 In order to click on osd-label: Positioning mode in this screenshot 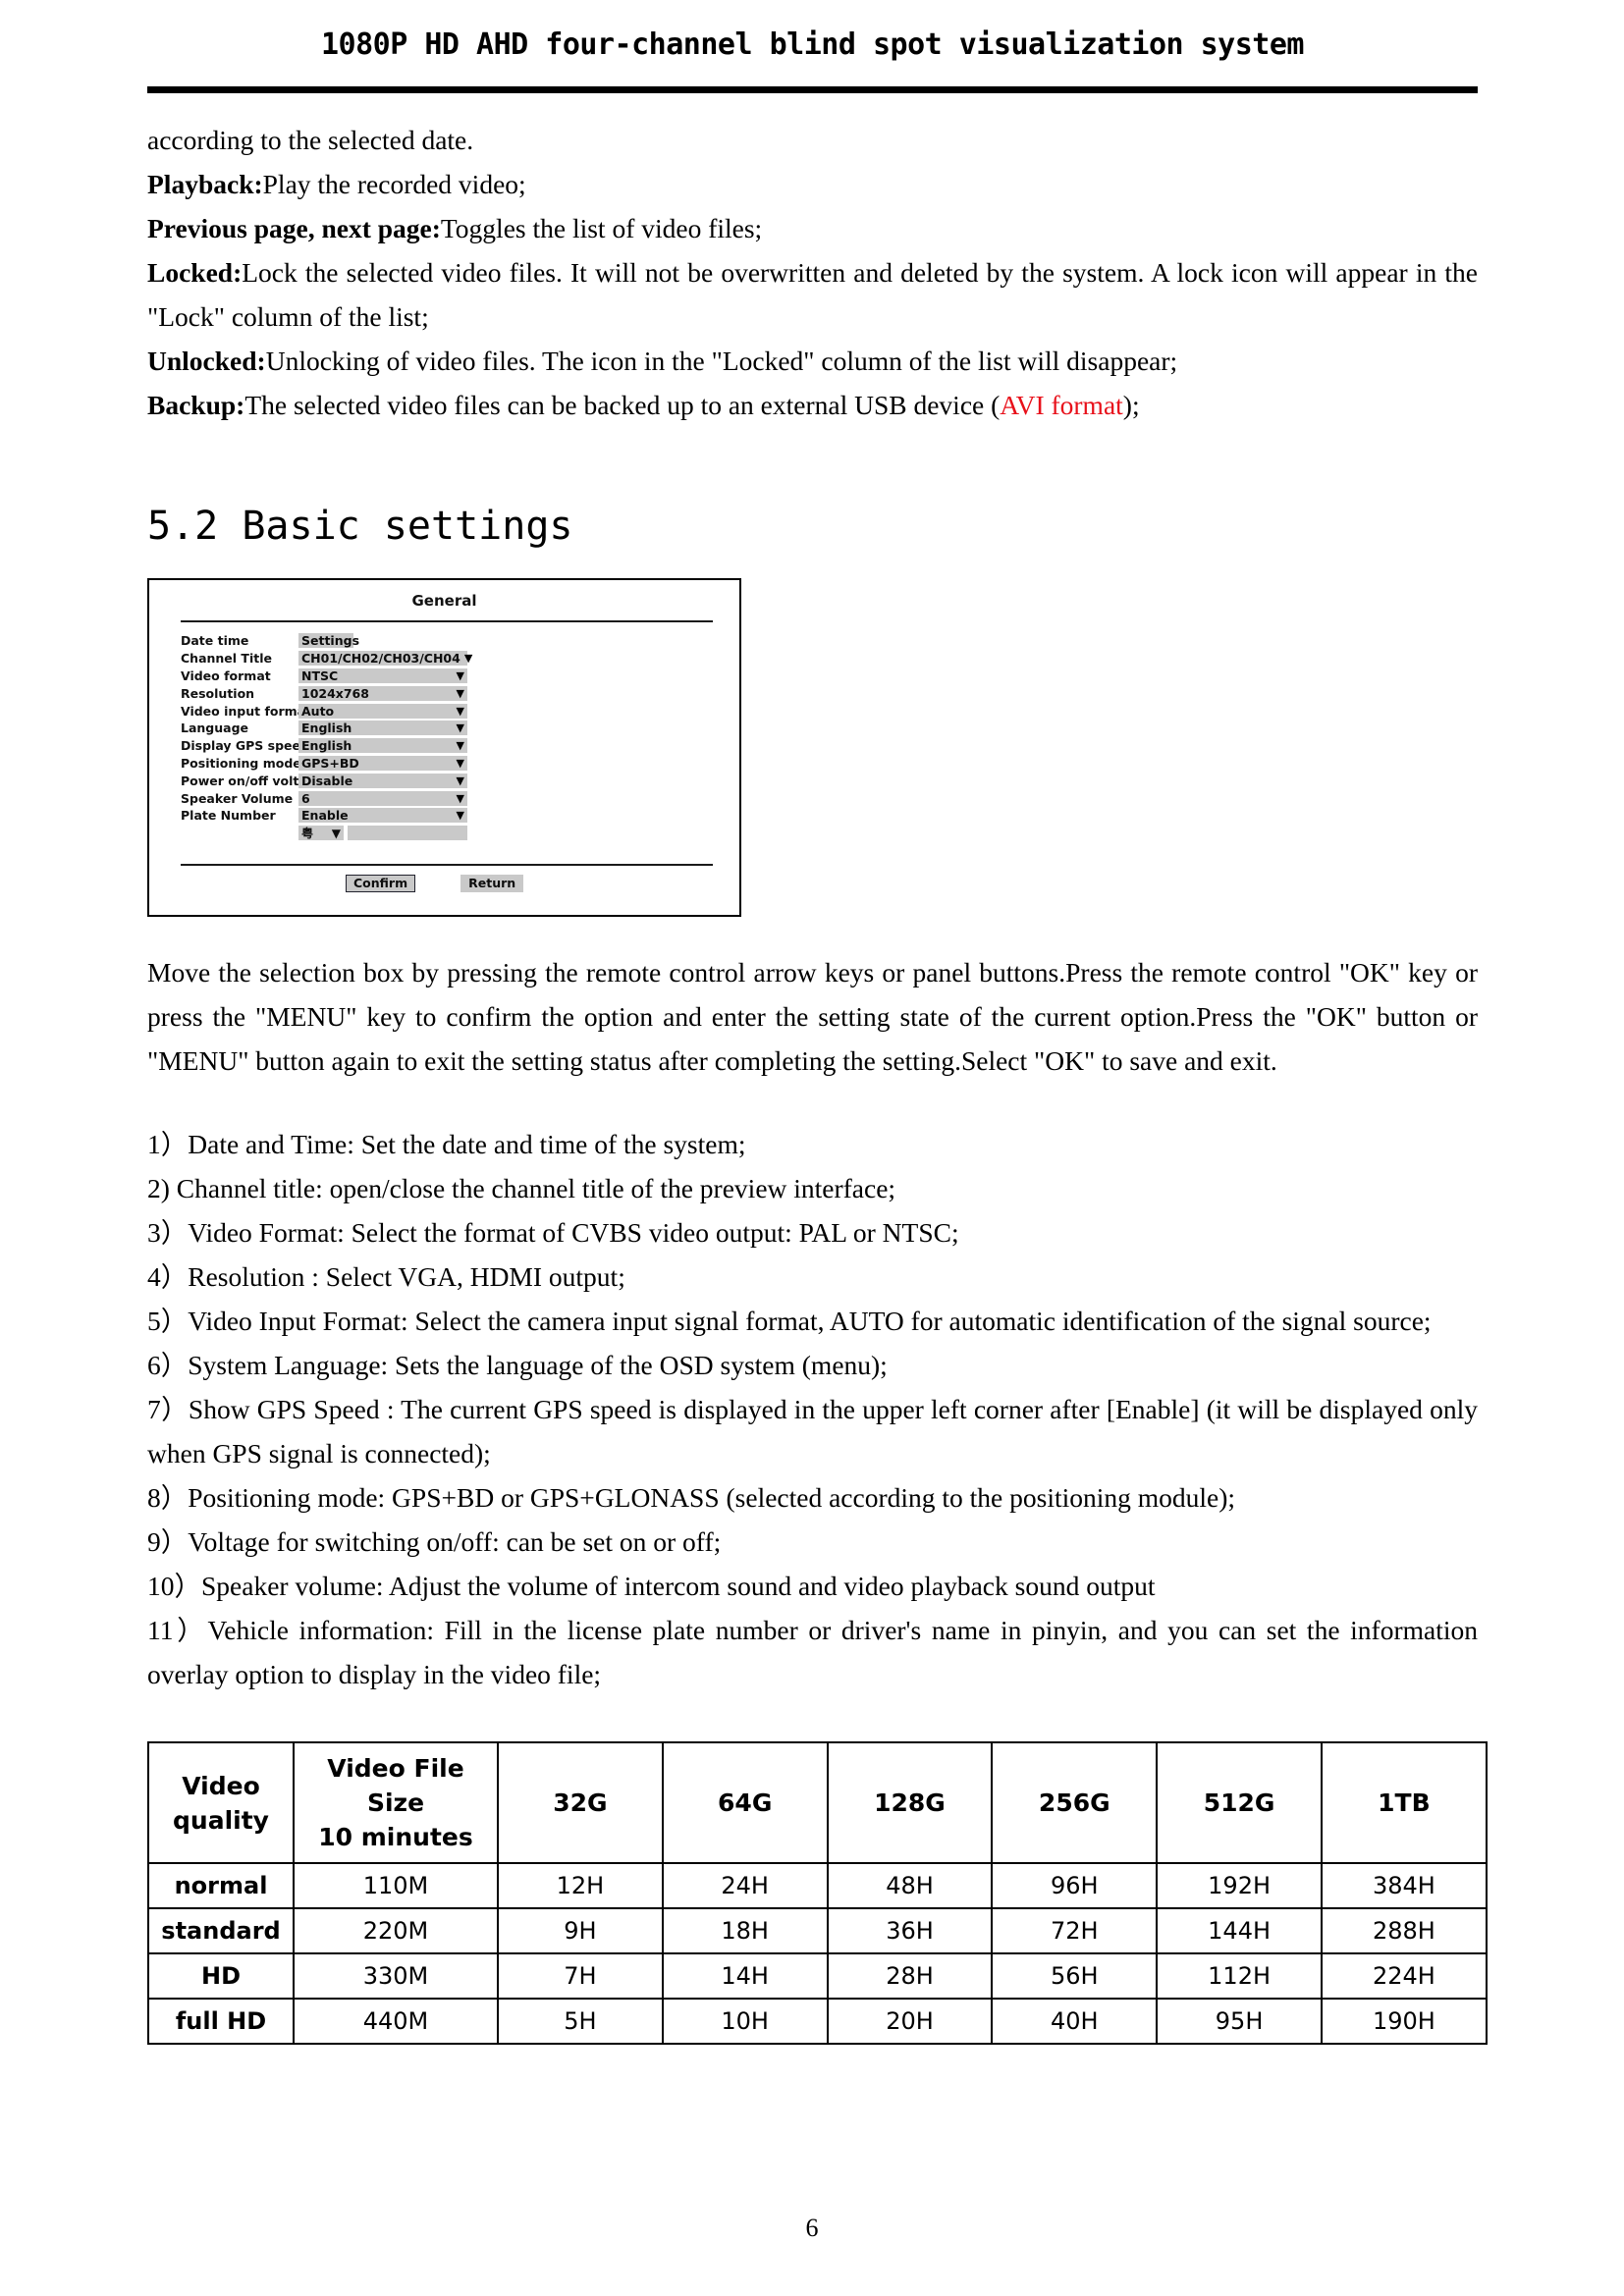, I will do `click(241, 763)`.